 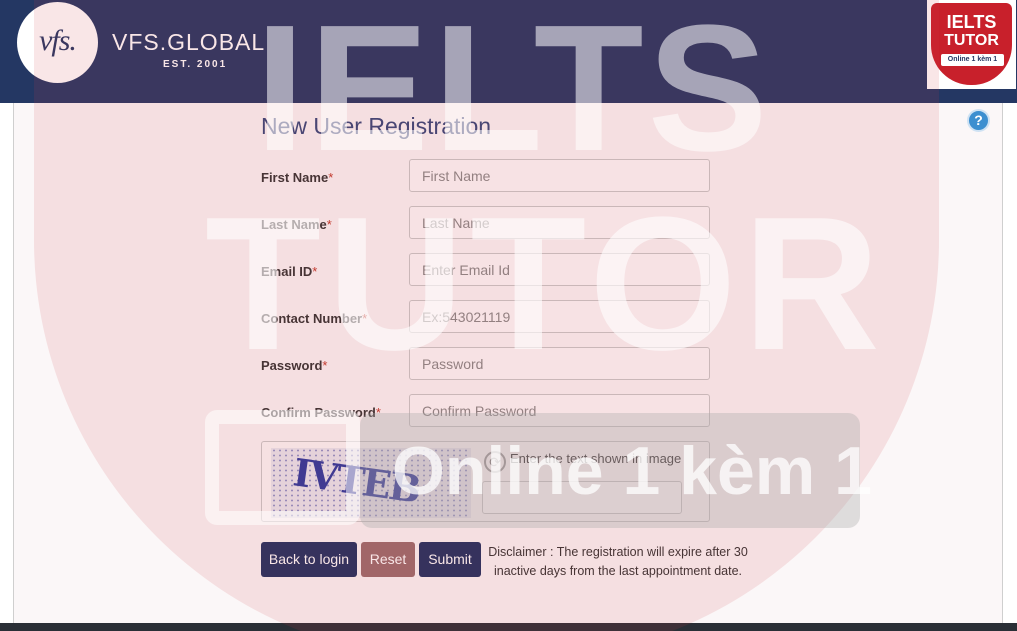 I want to click on footer-bar, so click(x=508, y=627).